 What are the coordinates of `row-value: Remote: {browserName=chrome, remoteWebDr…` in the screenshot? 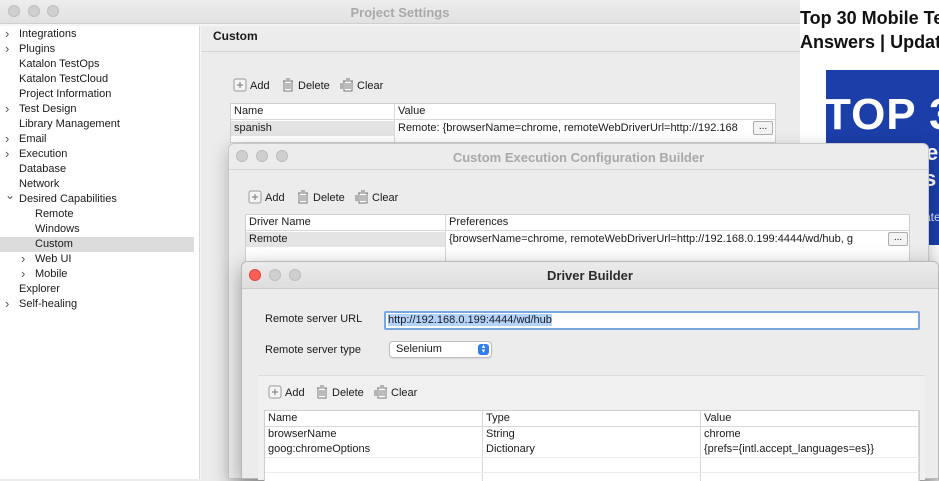 It's located at (573, 128).